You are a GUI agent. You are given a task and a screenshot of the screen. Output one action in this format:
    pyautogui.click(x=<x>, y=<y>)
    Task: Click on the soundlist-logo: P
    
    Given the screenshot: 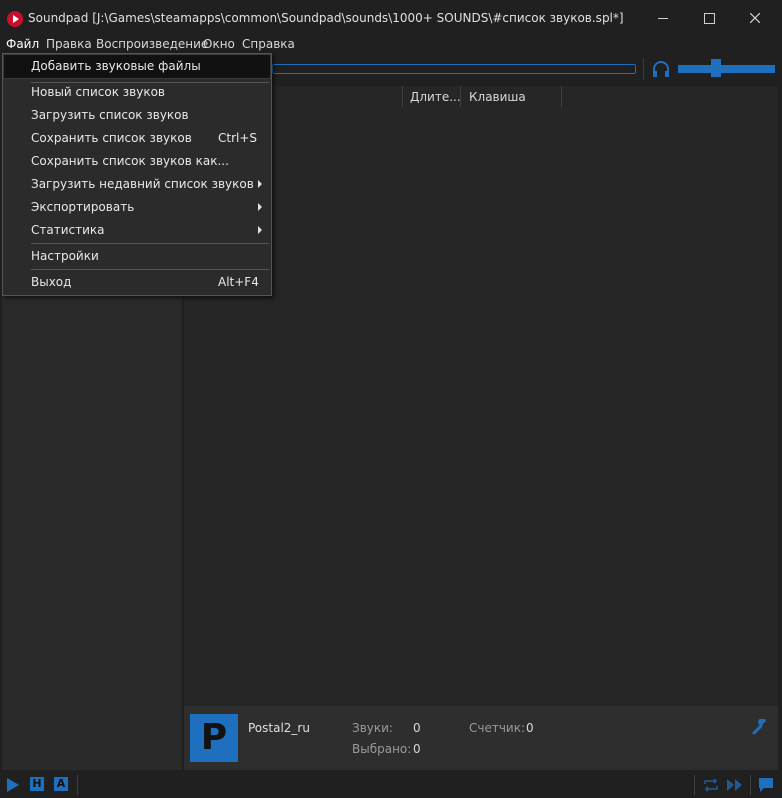 What is the action you would take?
    pyautogui.click(x=214, y=738)
    